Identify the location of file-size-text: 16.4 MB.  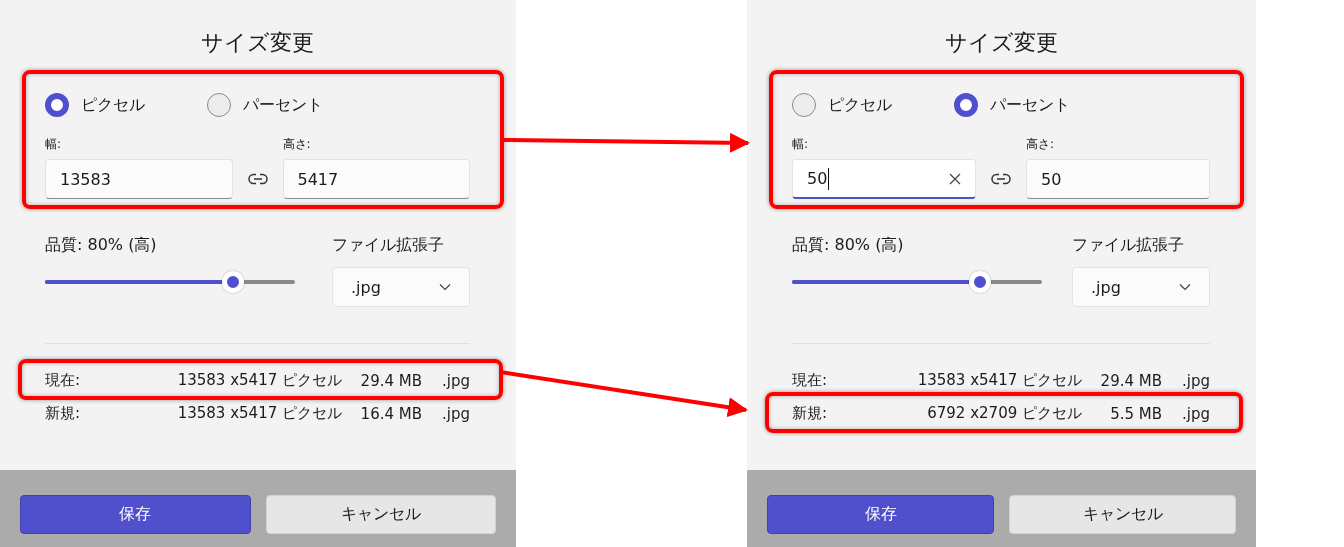
(390, 413).